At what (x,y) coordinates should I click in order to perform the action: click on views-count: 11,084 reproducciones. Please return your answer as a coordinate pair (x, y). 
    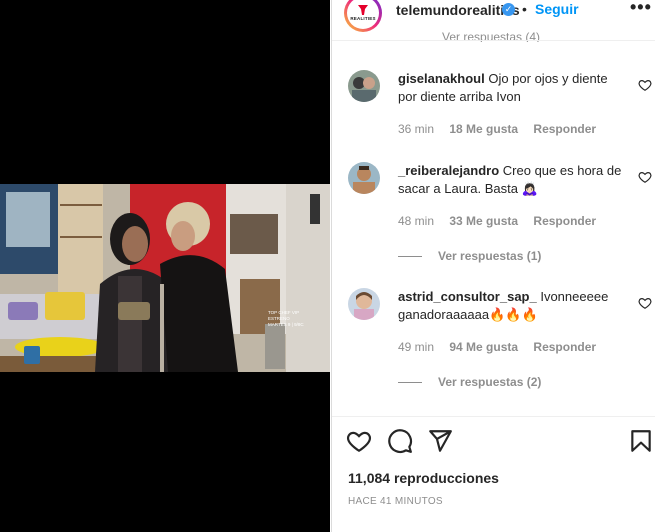
    Looking at the image, I should click on (423, 478).